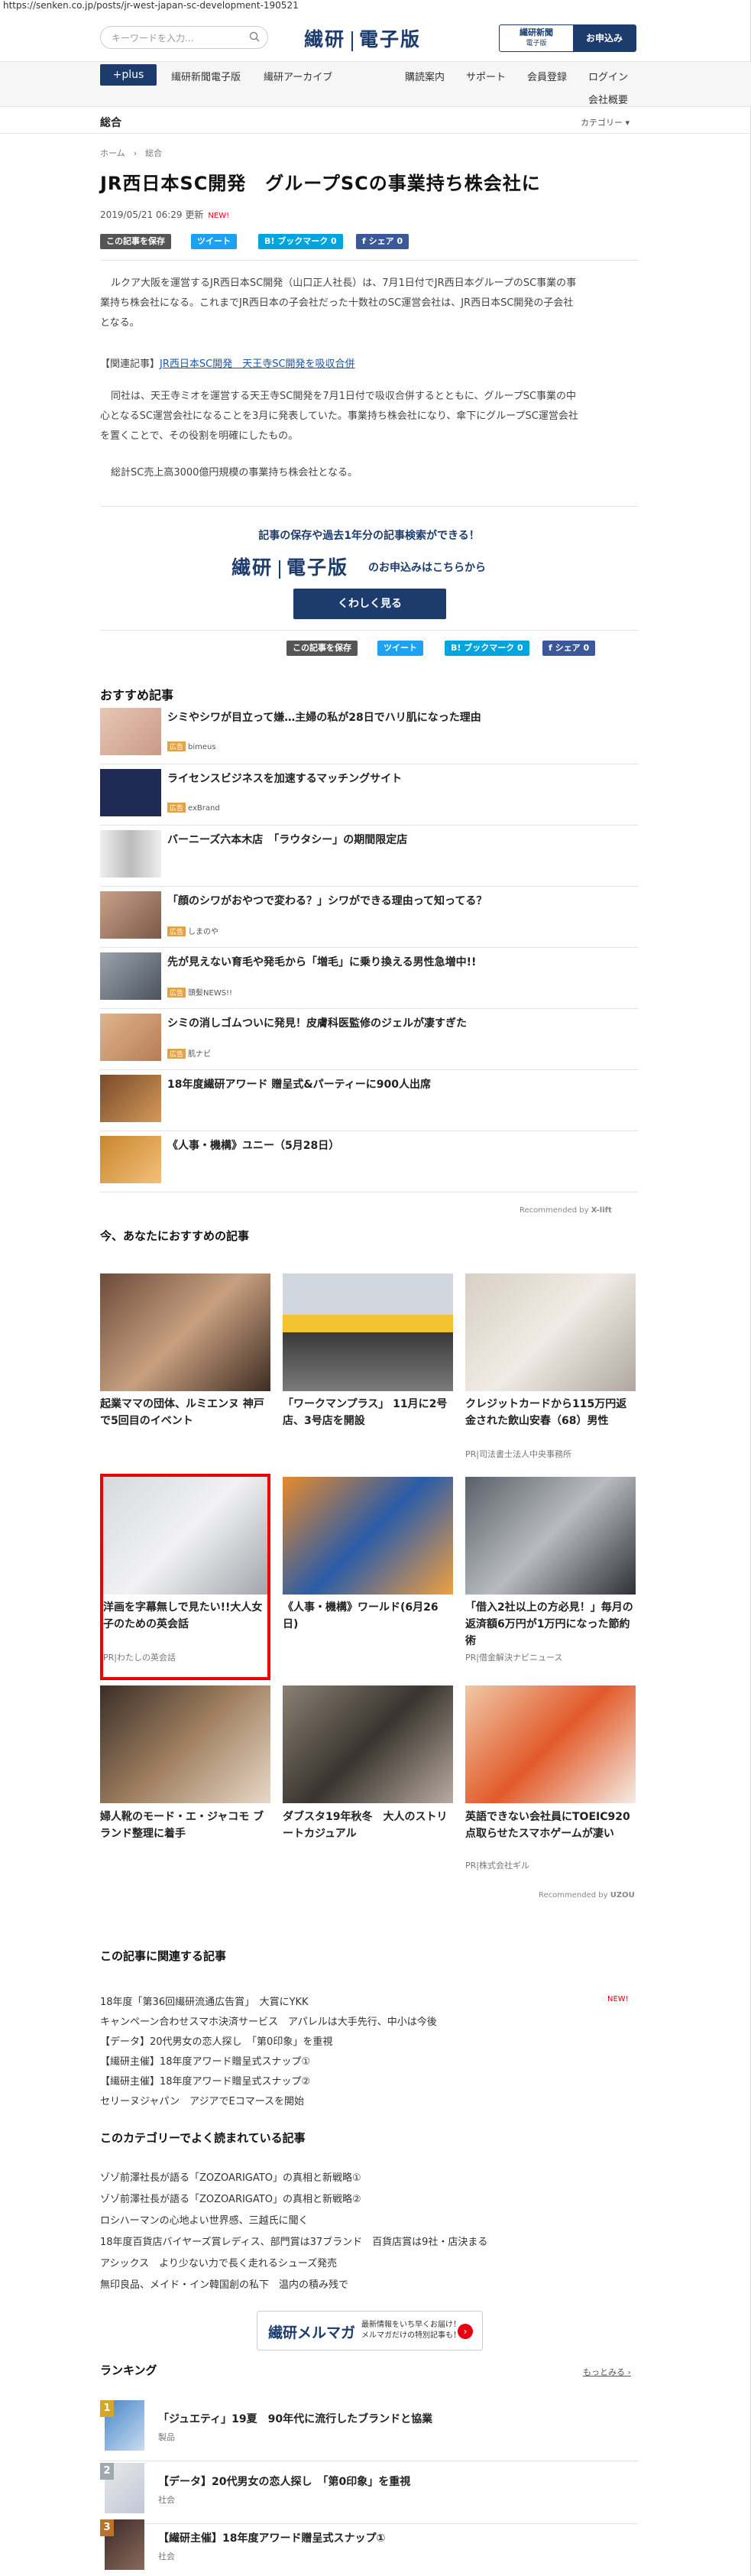 This screenshot has height=2576, width=751. What do you see at coordinates (369, 2040) in the screenshot?
I see `related-link: 【データ】20代男女の恋人探し 「第0印象」を重視` at bounding box center [369, 2040].